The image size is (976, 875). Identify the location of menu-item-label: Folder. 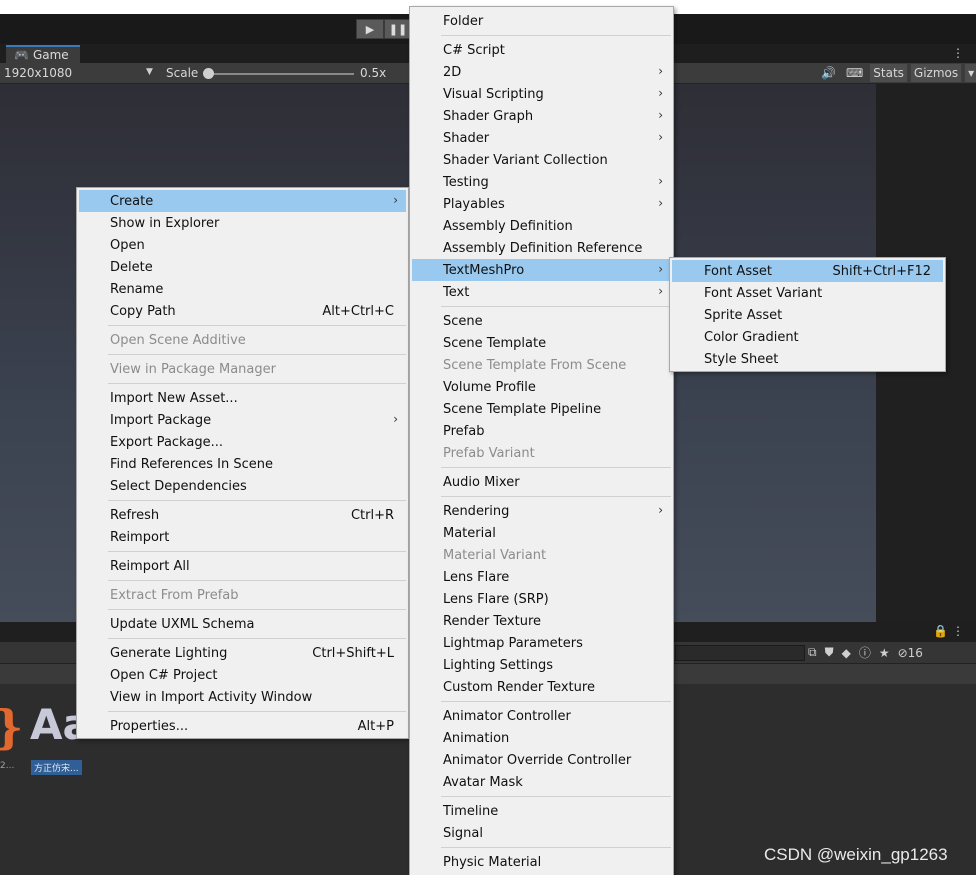
(463, 21).